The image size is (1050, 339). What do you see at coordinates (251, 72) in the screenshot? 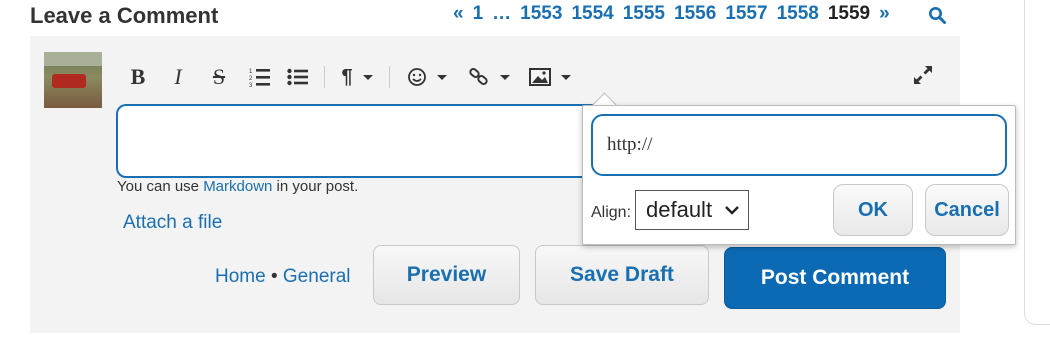
I see `svg-text: 1` at bounding box center [251, 72].